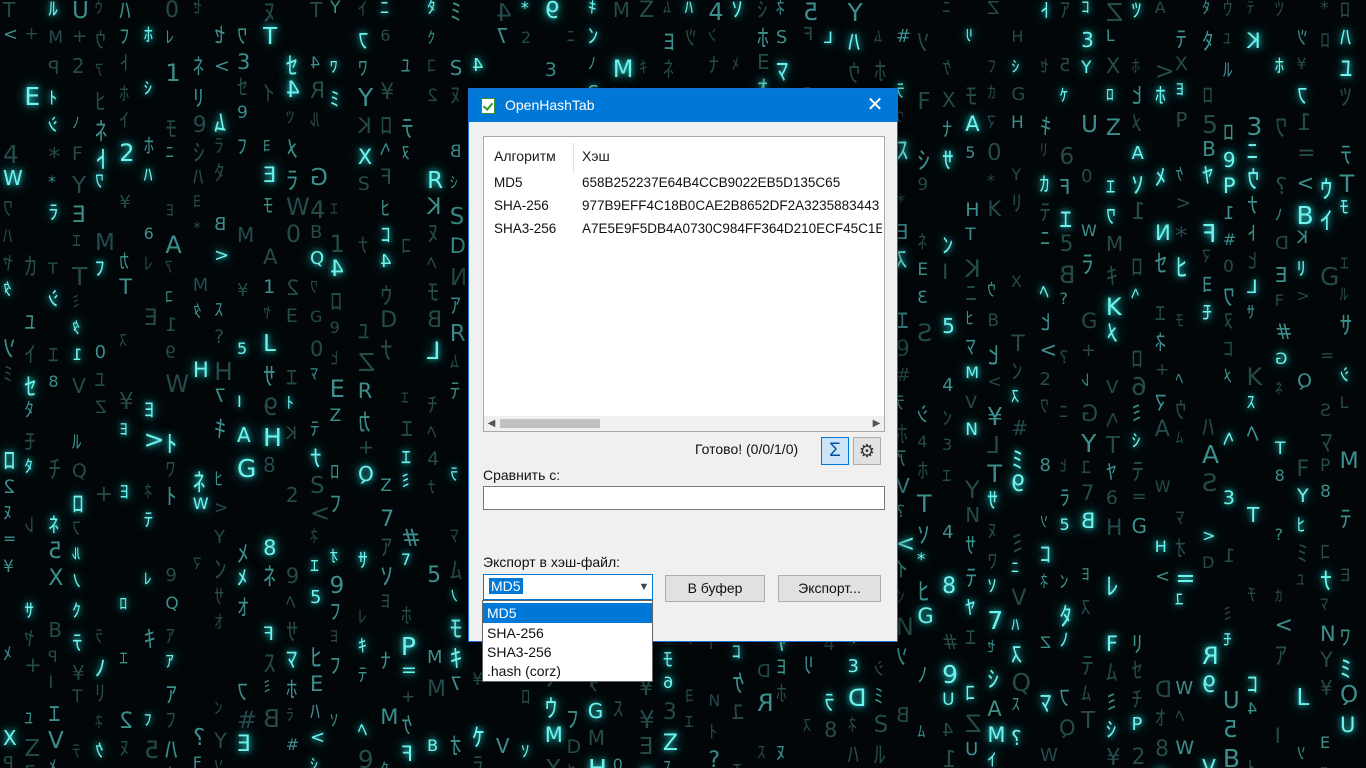 The image size is (1366, 768). I want to click on matrix-glyph: H, so click(972, 210).